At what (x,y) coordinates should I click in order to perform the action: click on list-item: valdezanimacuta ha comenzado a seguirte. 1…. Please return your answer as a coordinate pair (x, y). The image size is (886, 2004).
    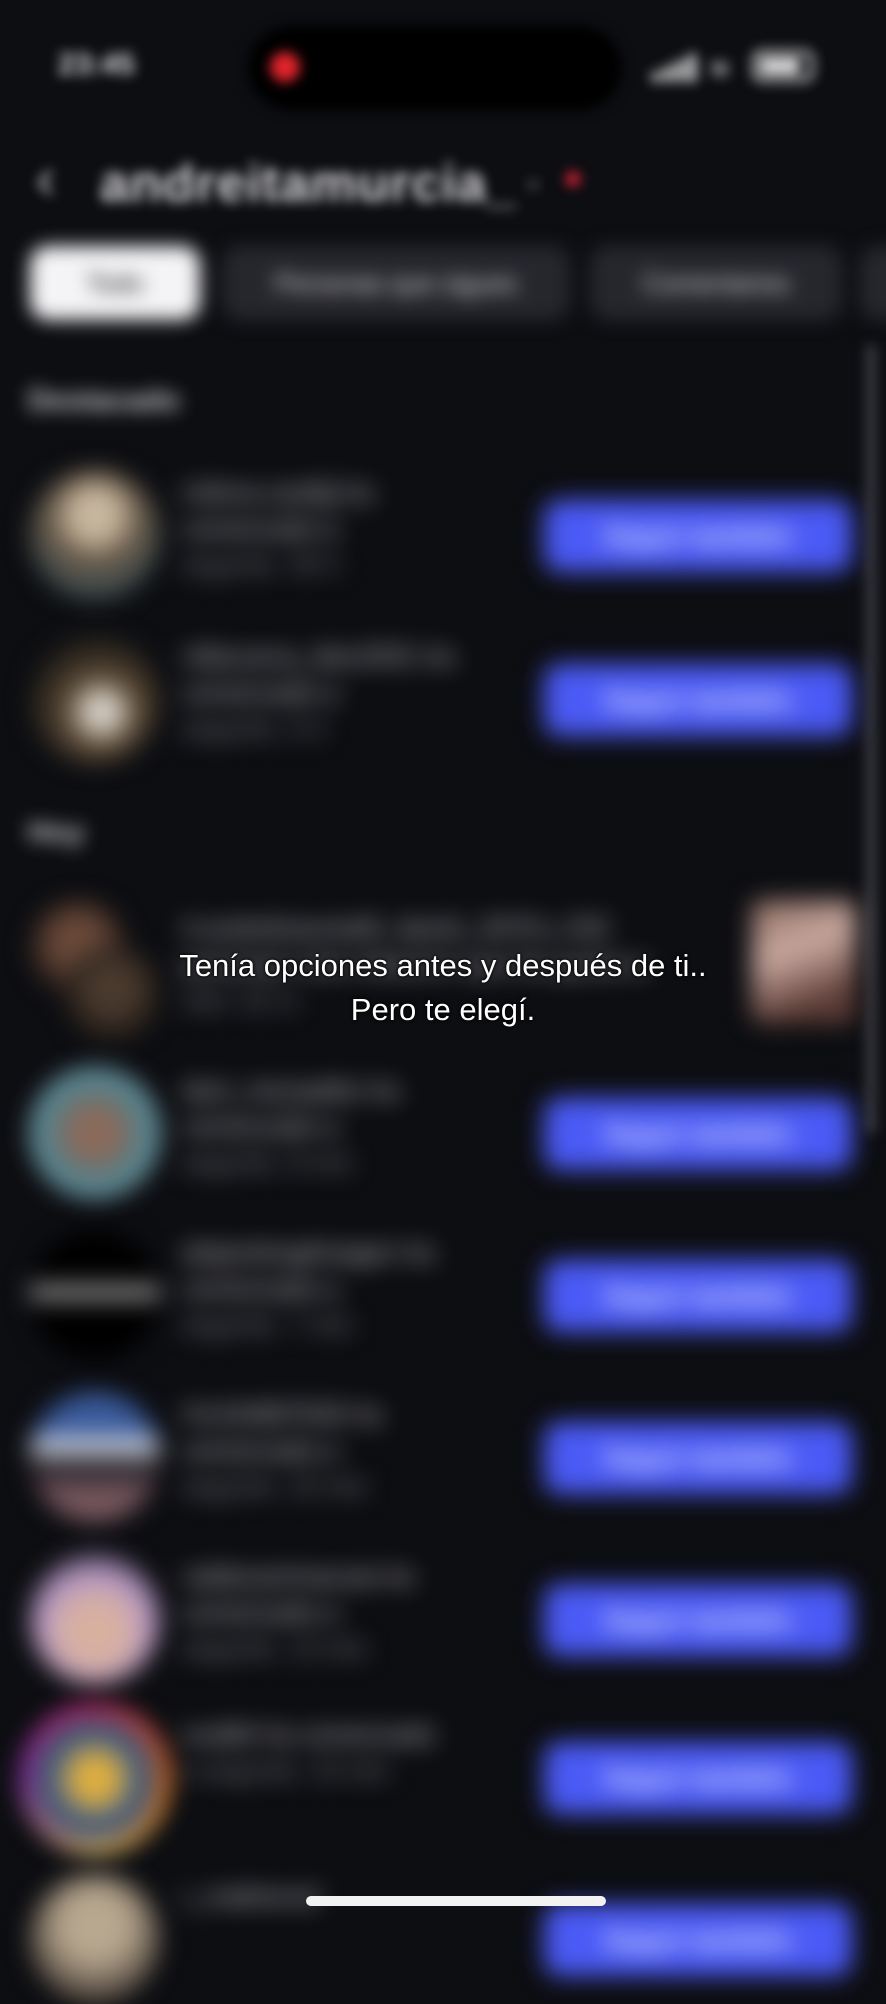
    Looking at the image, I should click on (443, 1619).